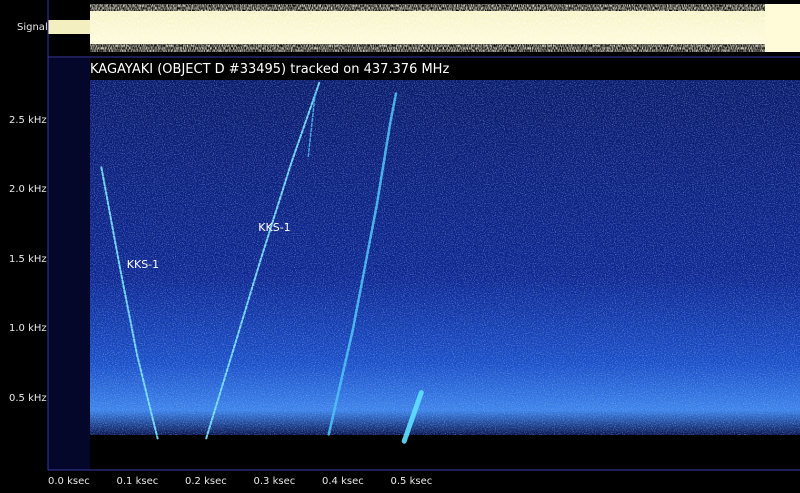  I want to click on y-tick-label: 2.0 kHz, so click(28, 189).